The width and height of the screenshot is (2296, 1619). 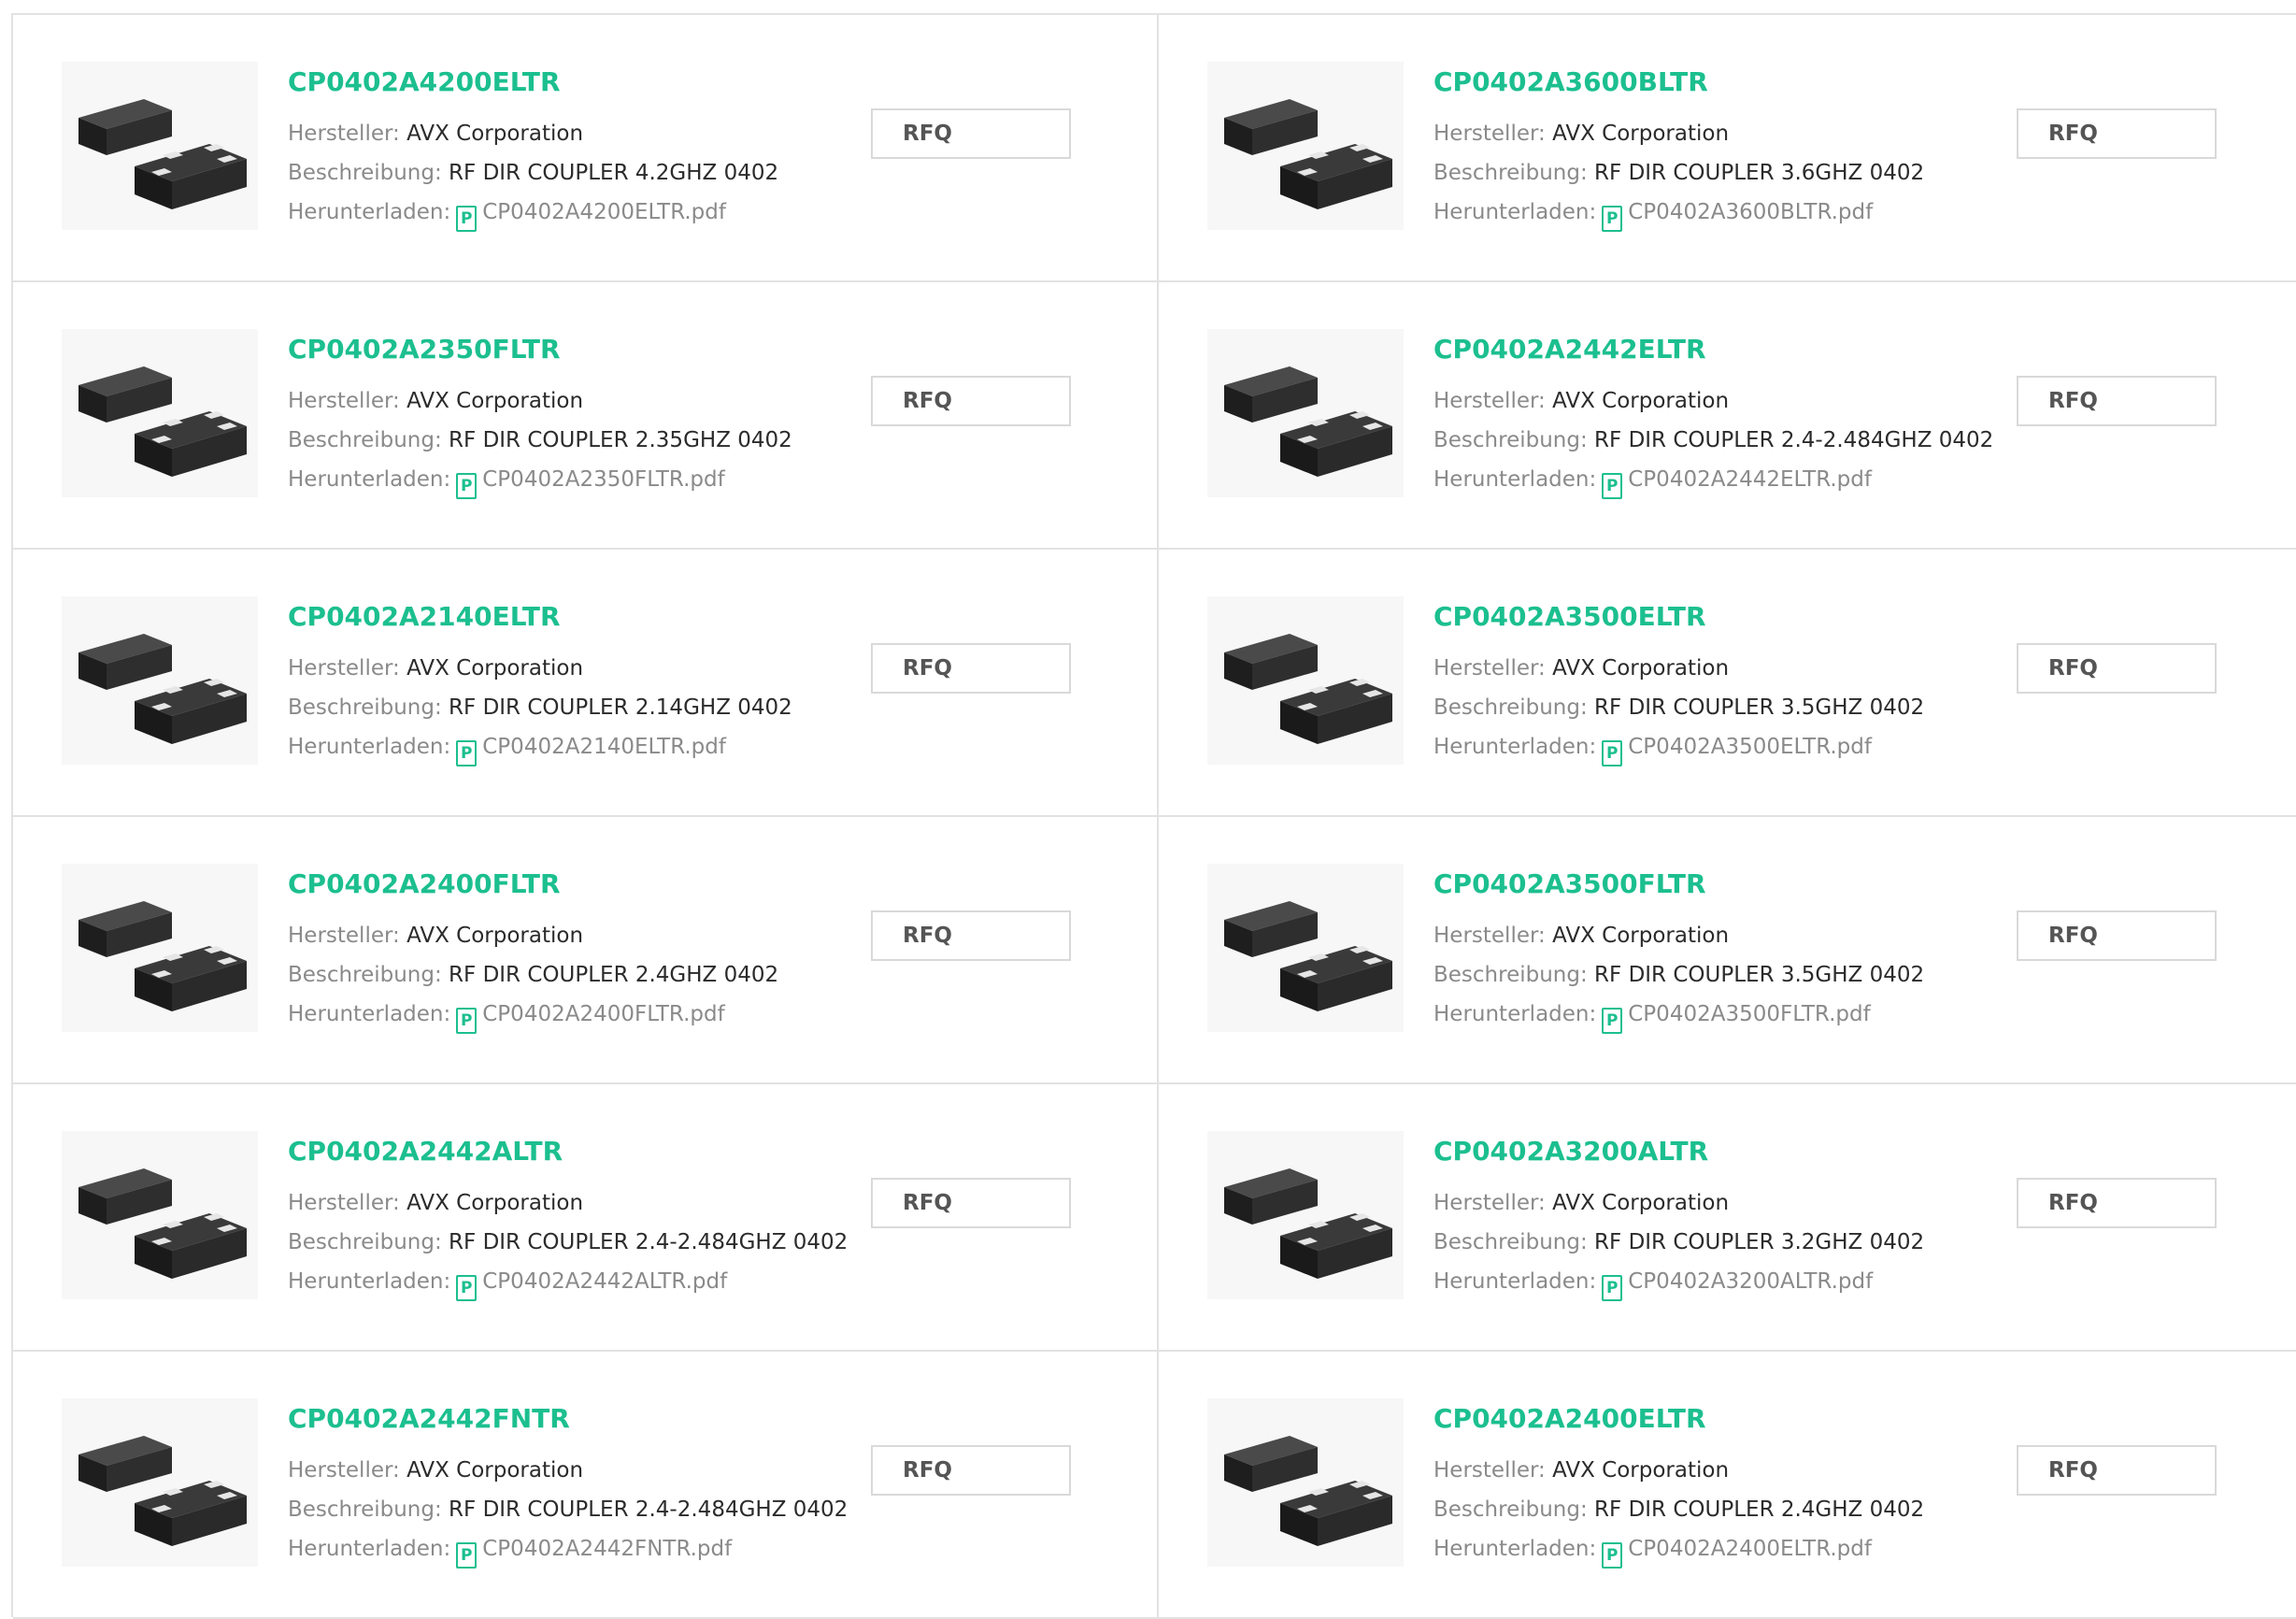 I want to click on datasheet-link: CP0402A3600BLTR.pdf, so click(x=1750, y=212).